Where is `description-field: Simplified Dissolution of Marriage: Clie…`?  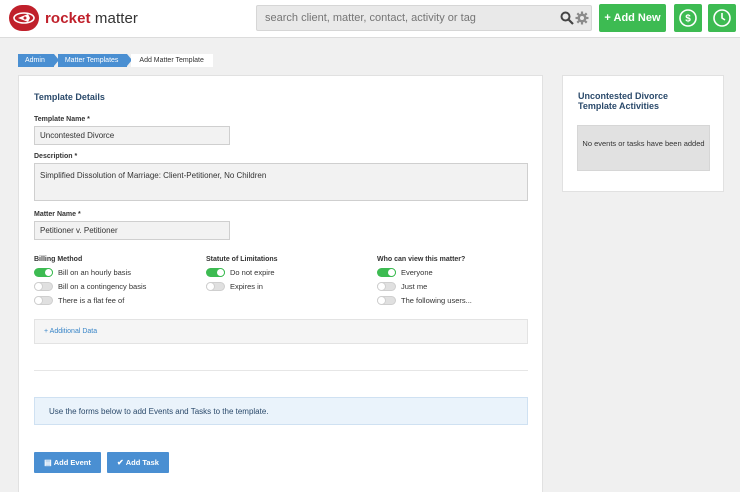
description-field: Simplified Dissolution of Marriage: Clie… is located at coordinates (281, 182).